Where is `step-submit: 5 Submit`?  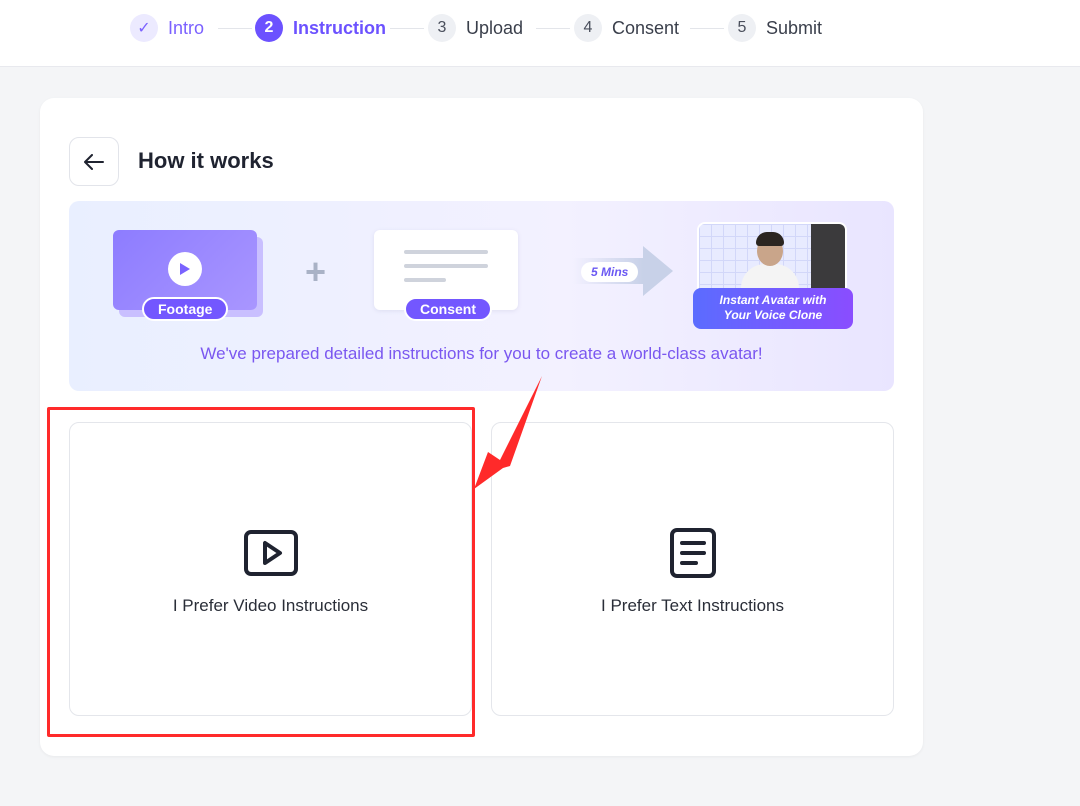 step-submit: 5 Submit is located at coordinates (775, 28).